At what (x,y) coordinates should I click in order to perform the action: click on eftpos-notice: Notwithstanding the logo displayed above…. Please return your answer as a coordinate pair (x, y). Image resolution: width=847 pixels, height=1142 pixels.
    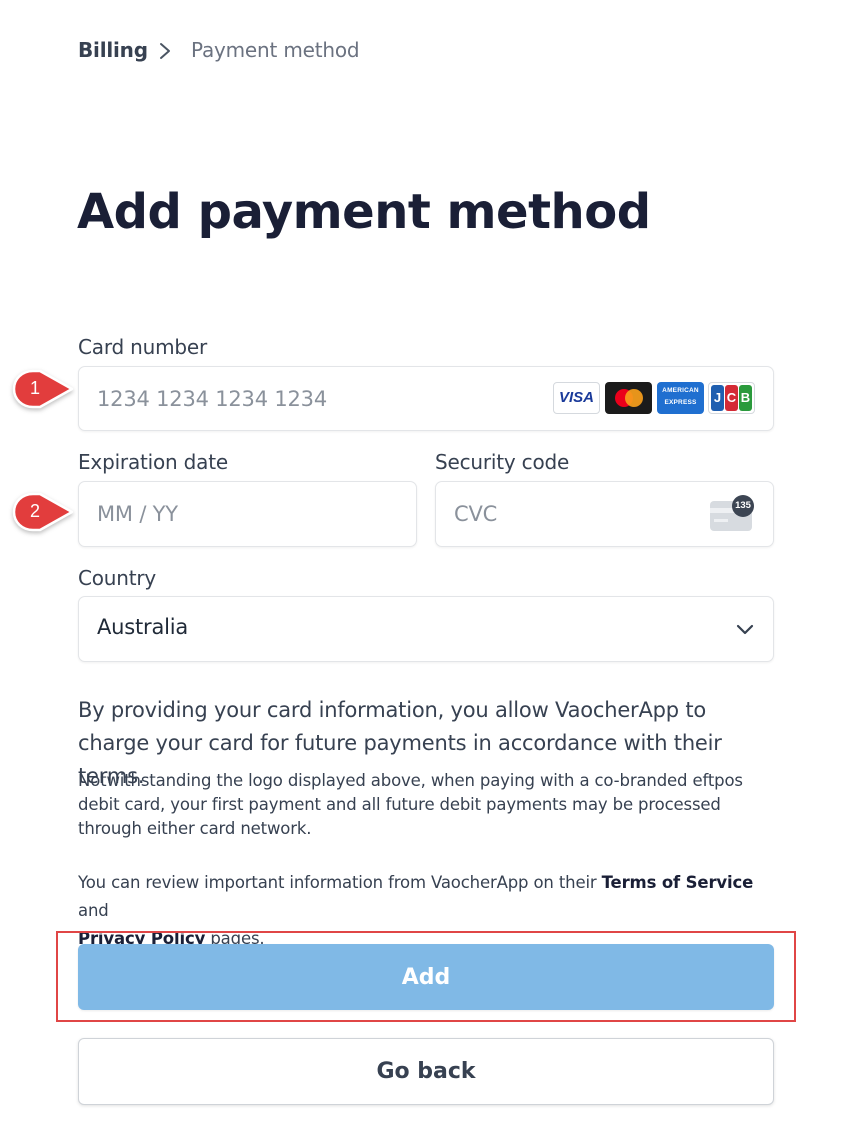
    Looking at the image, I should click on (410, 804).